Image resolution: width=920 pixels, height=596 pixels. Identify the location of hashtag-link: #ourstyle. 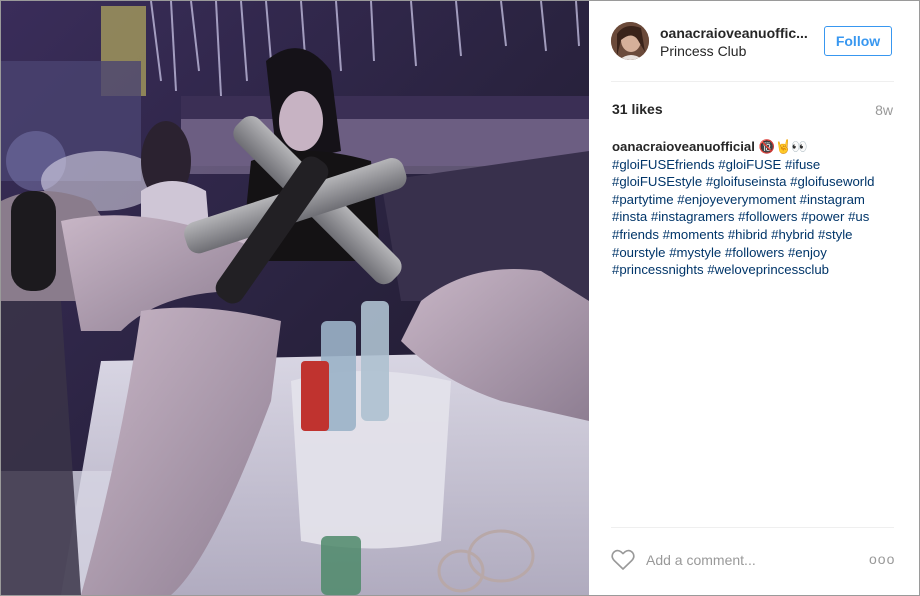
(639, 252).